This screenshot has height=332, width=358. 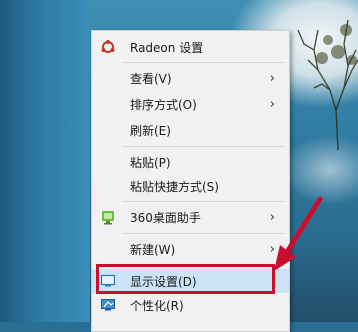 I want to click on menu-item-view: 查看(V) ›, so click(x=190, y=78).